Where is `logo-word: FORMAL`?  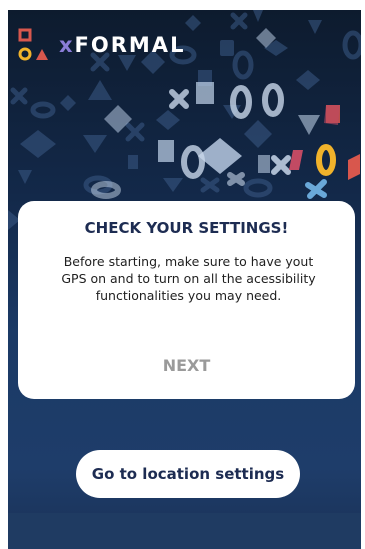
logo-word: FORMAL is located at coordinates (130, 45).